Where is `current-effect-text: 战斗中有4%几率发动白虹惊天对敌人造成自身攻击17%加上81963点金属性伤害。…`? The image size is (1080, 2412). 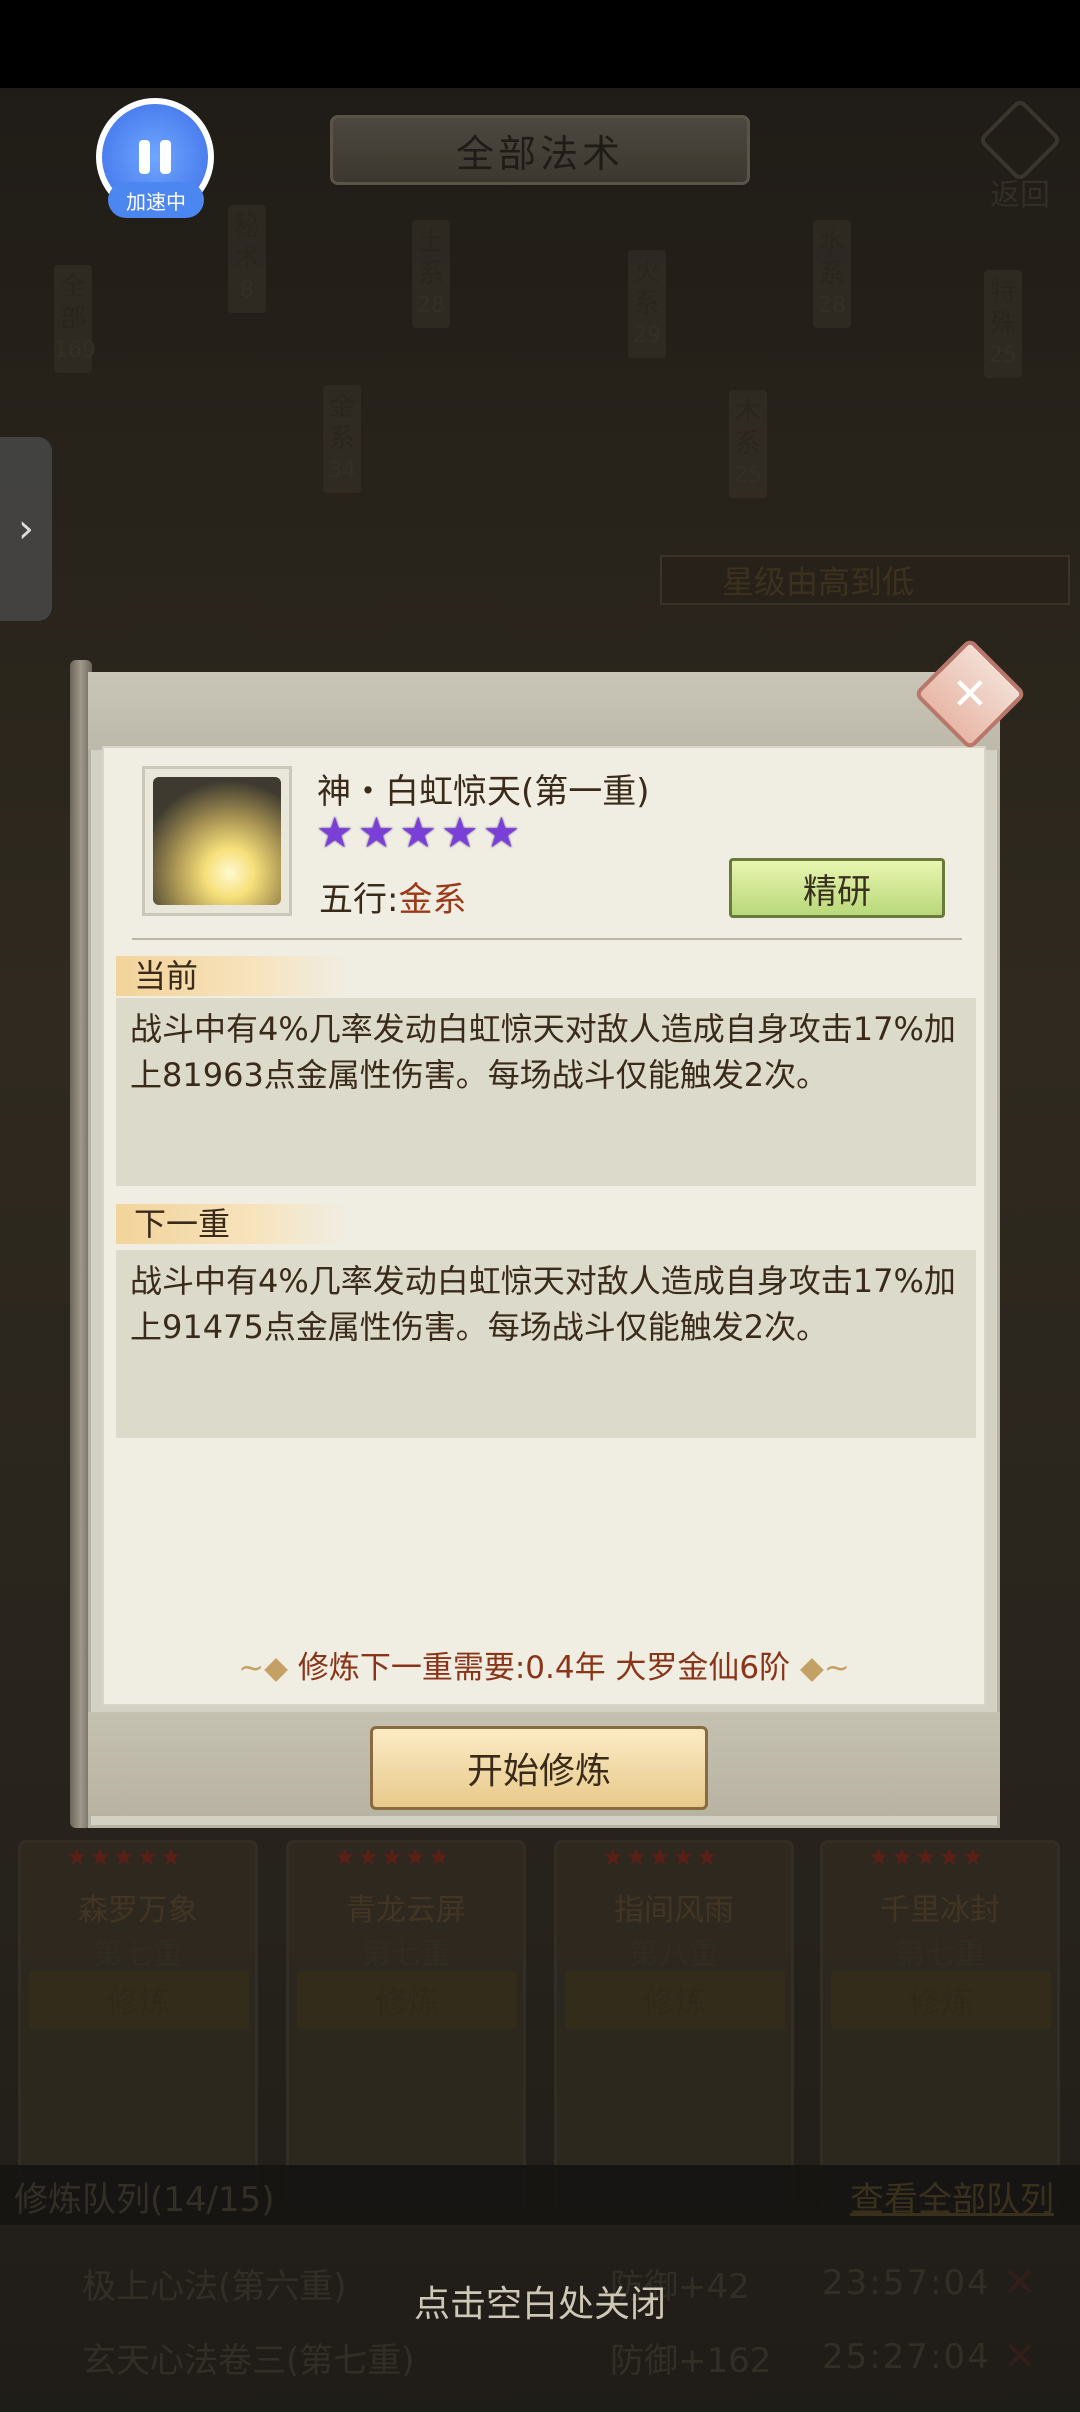 current-effect-text: 战斗中有4%几率发动白虹惊天对敌人造成自身攻击17%加上81963点金属性伤害。… is located at coordinates (546, 1092).